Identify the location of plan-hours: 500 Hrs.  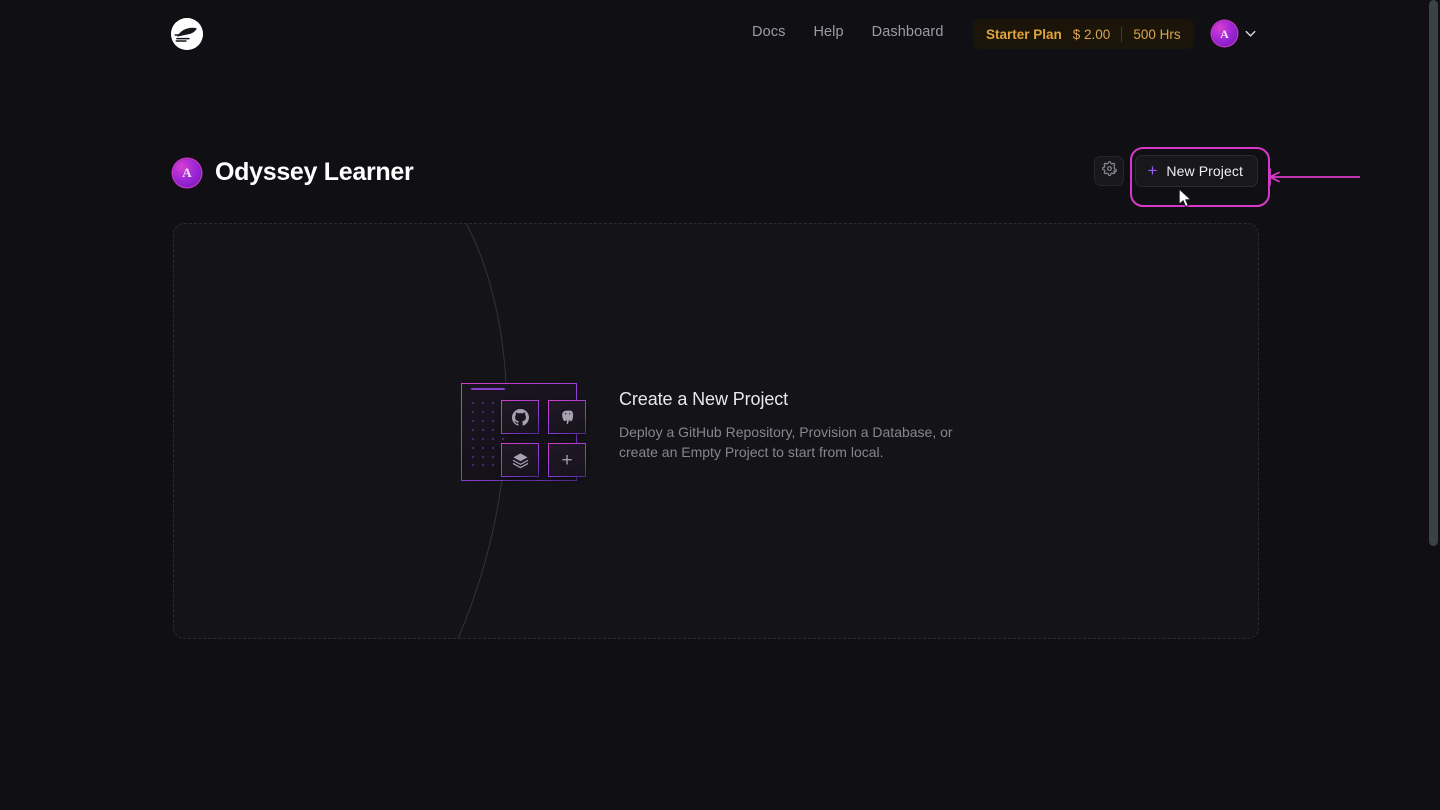
(1157, 34).